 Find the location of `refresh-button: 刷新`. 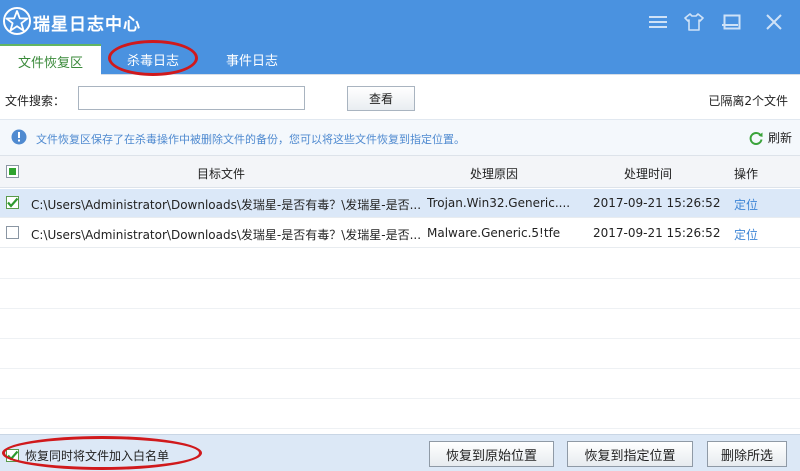

refresh-button: 刷新 is located at coordinates (770, 137).